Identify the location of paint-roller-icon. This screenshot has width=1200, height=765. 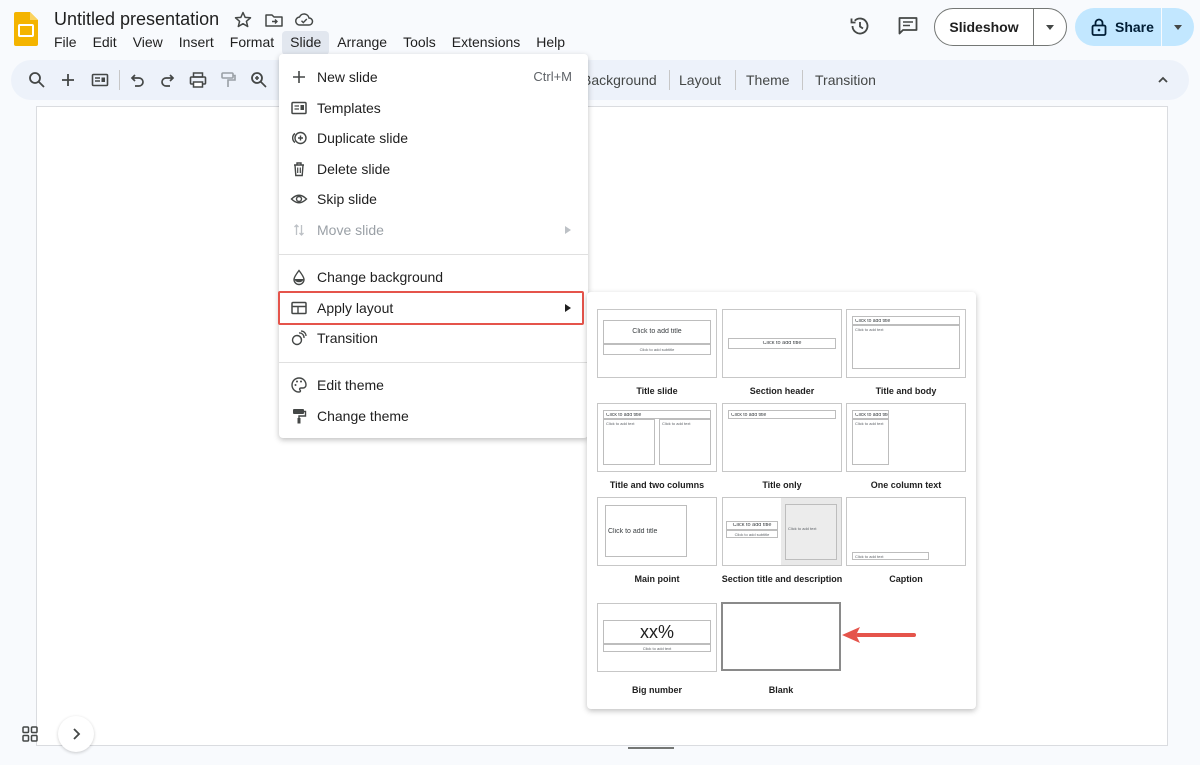
(300, 416).